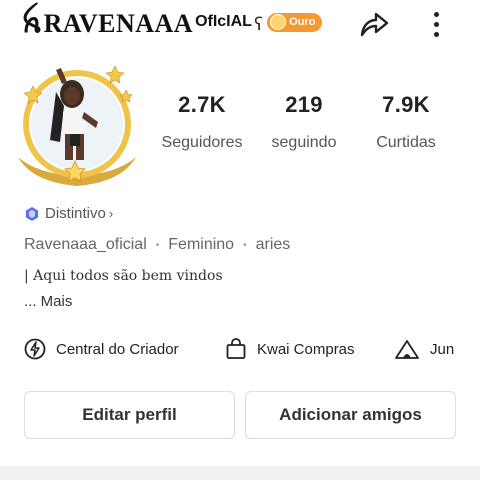 The width and height of the screenshot is (480, 480). Describe the element at coordinates (75, 213) in the screenshot. I see `distintivo-label: Distintivo` at that location.